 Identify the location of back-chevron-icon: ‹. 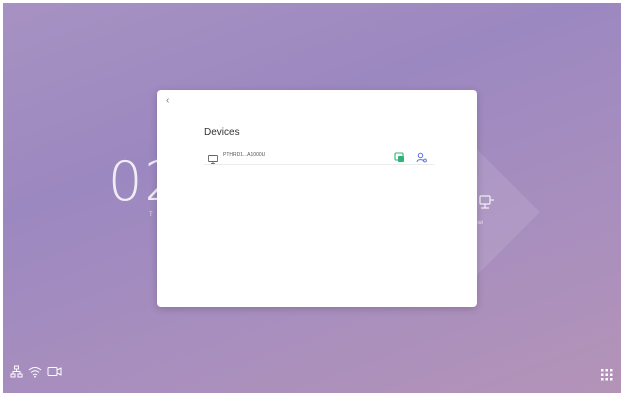
(167, 100).